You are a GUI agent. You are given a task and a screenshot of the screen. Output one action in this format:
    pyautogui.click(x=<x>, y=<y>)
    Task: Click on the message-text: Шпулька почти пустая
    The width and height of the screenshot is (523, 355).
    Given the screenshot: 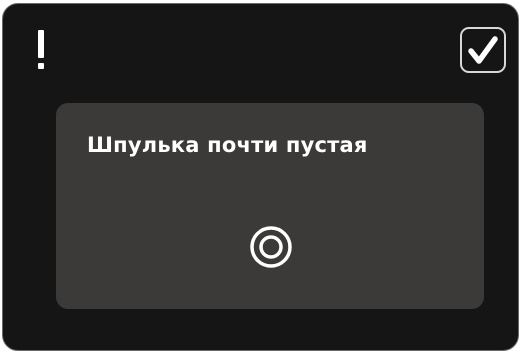 What is the action you would take?
    pyautogui.click(x=227, y=145)
    